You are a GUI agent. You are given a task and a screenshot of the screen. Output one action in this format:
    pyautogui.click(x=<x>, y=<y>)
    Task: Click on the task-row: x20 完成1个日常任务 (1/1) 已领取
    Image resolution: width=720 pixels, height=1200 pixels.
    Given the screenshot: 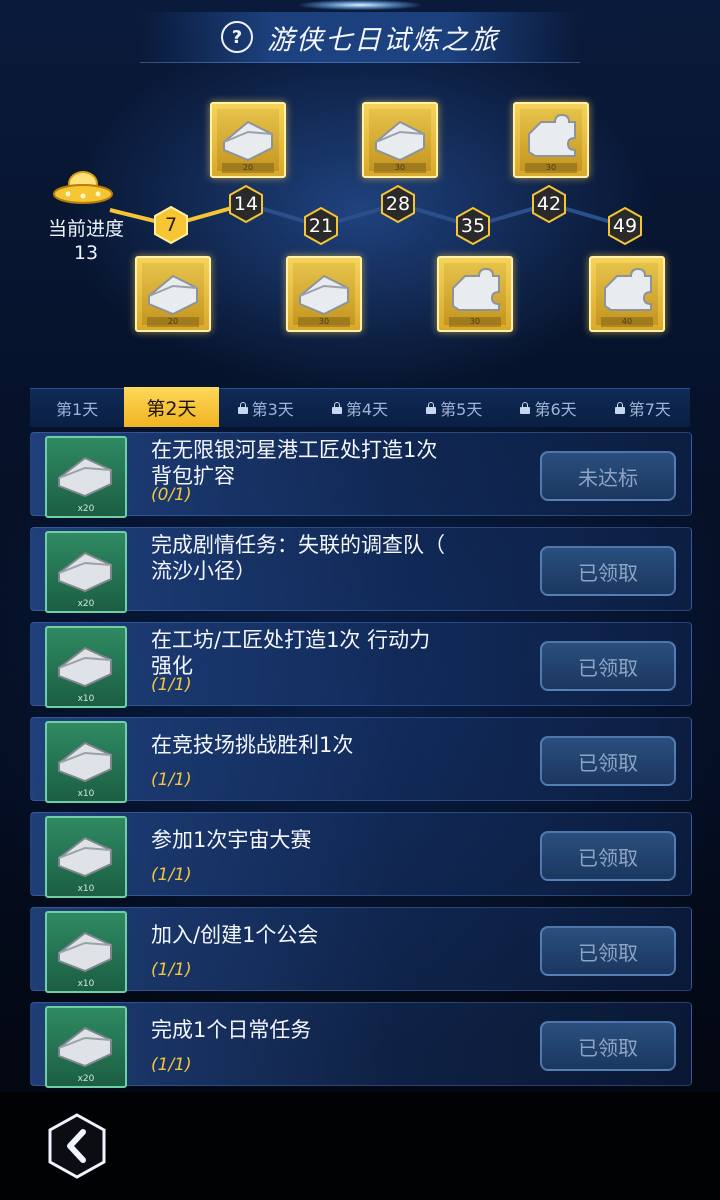 What is the action you would take?
    pyautogui.click(x=361, y=1045)
    